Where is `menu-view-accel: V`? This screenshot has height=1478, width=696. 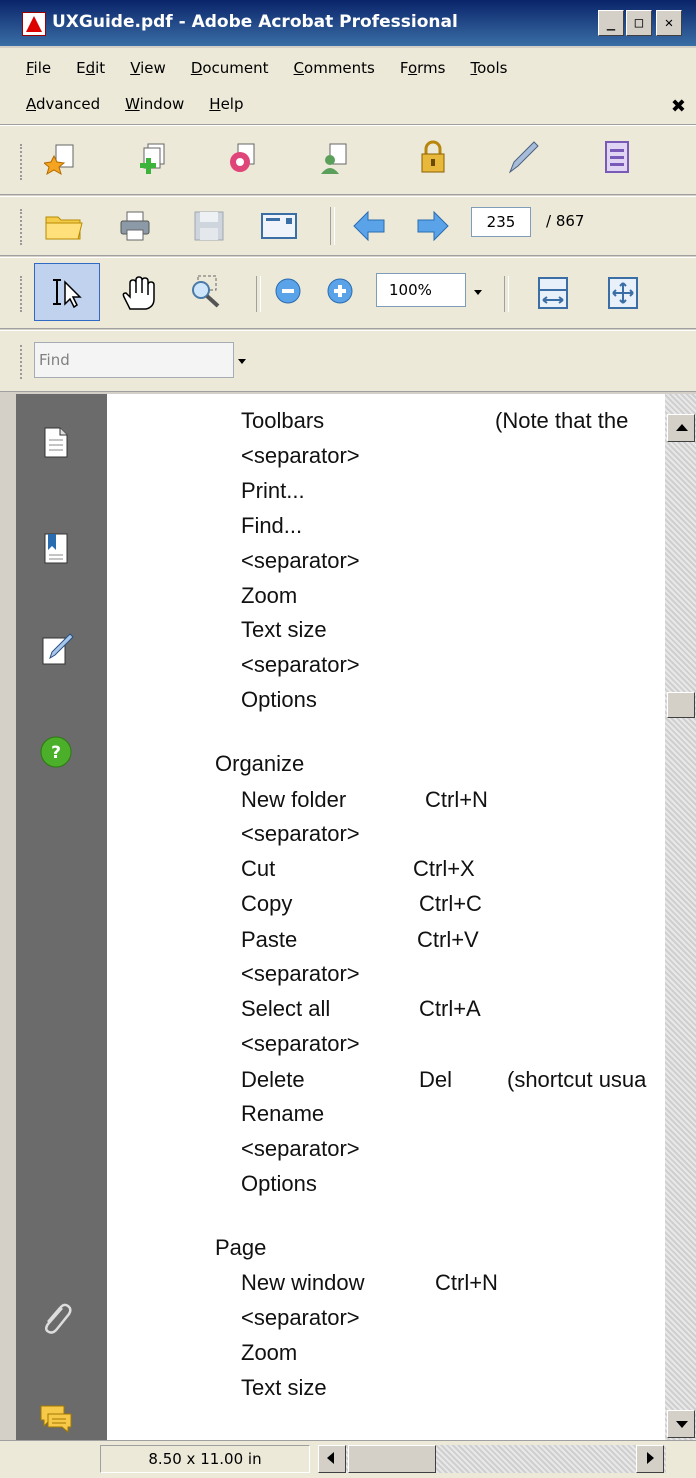
menu-view-accel: V is located at coordinates (135, 68).